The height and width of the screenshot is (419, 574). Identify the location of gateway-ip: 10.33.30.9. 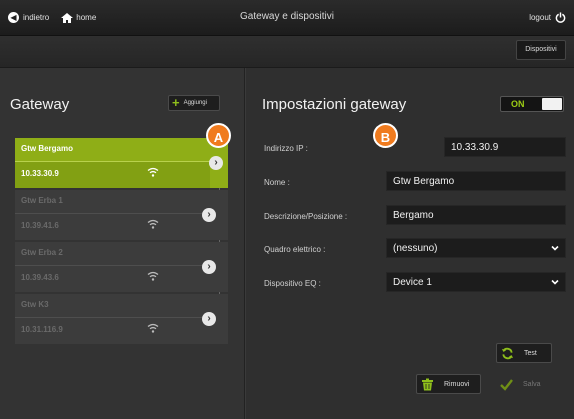
(40, 173).